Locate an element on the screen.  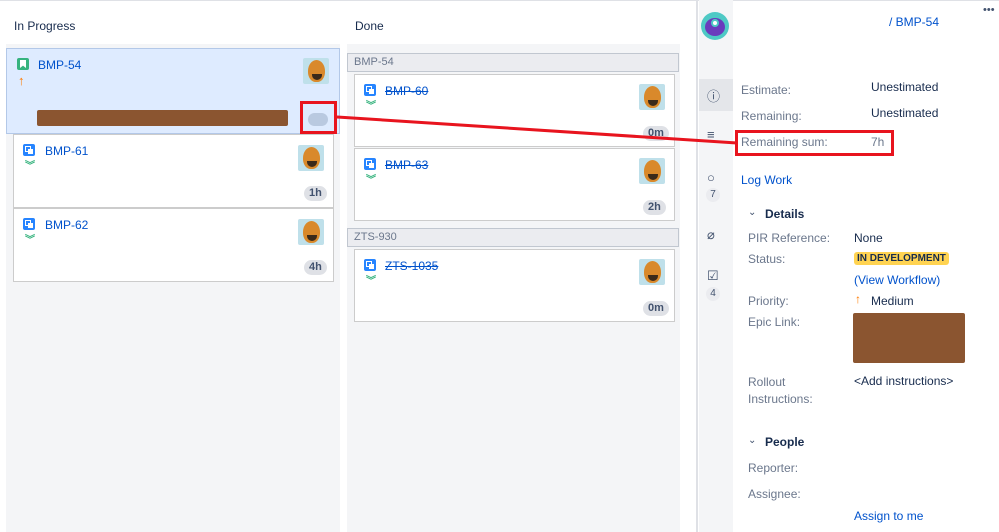
annotation-connector is located at coordinates (537, 130).